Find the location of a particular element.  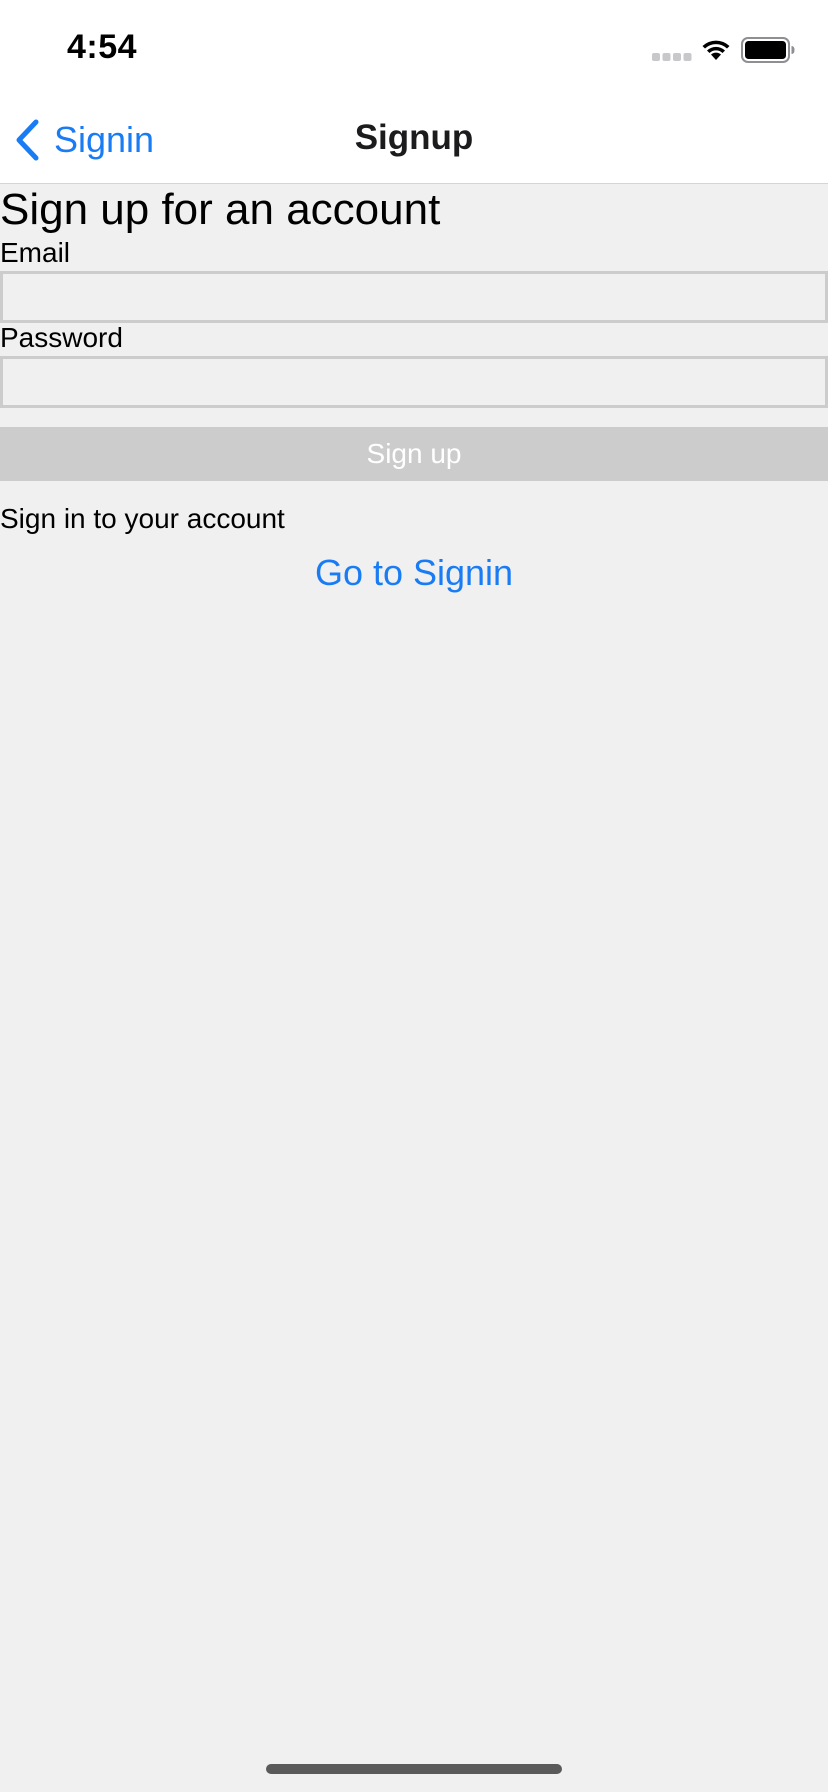

signin-prompt: Sign in to your account is located at coordinates (142, 518).